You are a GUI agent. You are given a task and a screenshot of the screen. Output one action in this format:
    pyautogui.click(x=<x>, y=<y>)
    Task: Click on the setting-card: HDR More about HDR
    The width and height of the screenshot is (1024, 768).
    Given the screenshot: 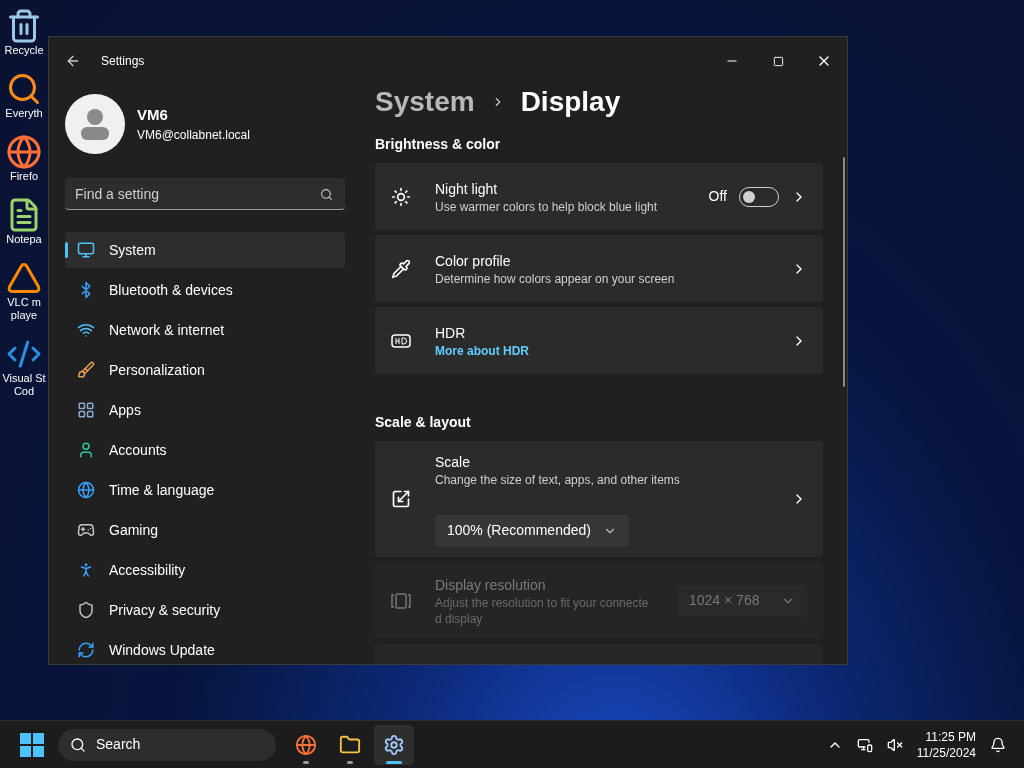 What is the action you would take?
    pyautogui.click(x=599, y=340)
    